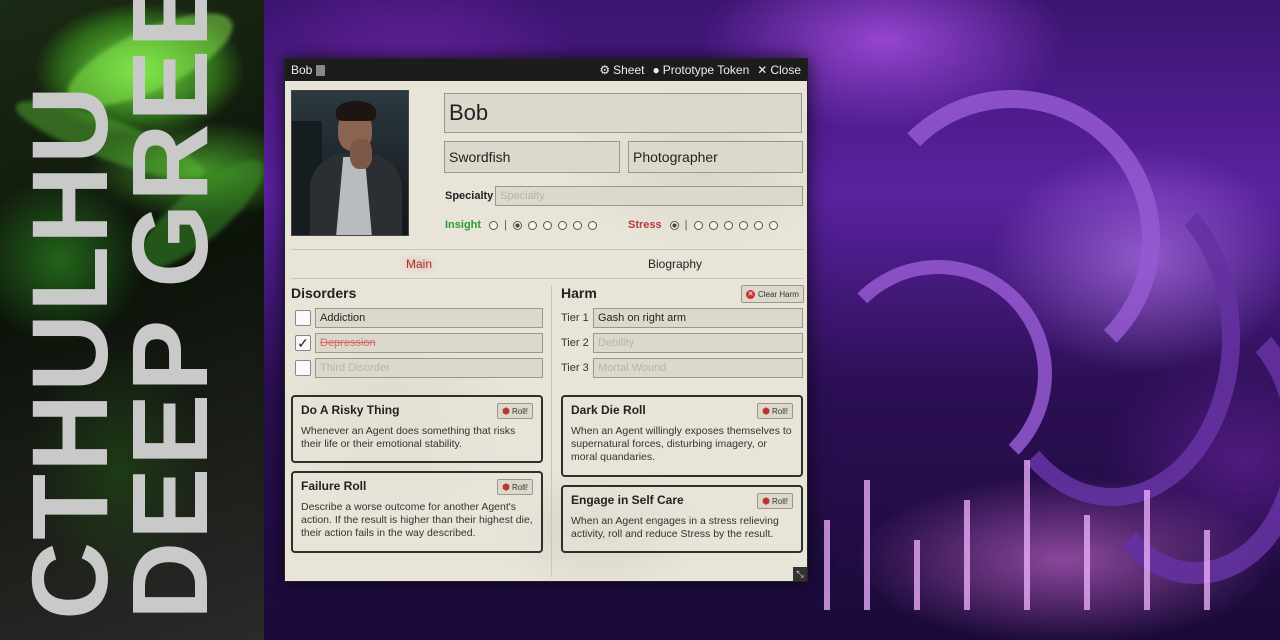  I want to click on document-icon, so click(321, 70).